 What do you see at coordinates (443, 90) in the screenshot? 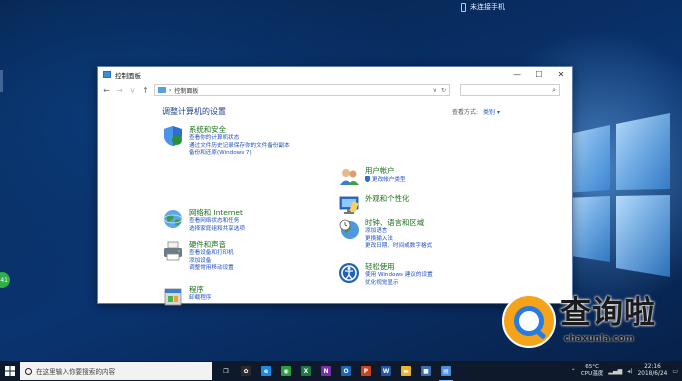
I see `refresh-button: ↻` at bounding box center [443, 90].